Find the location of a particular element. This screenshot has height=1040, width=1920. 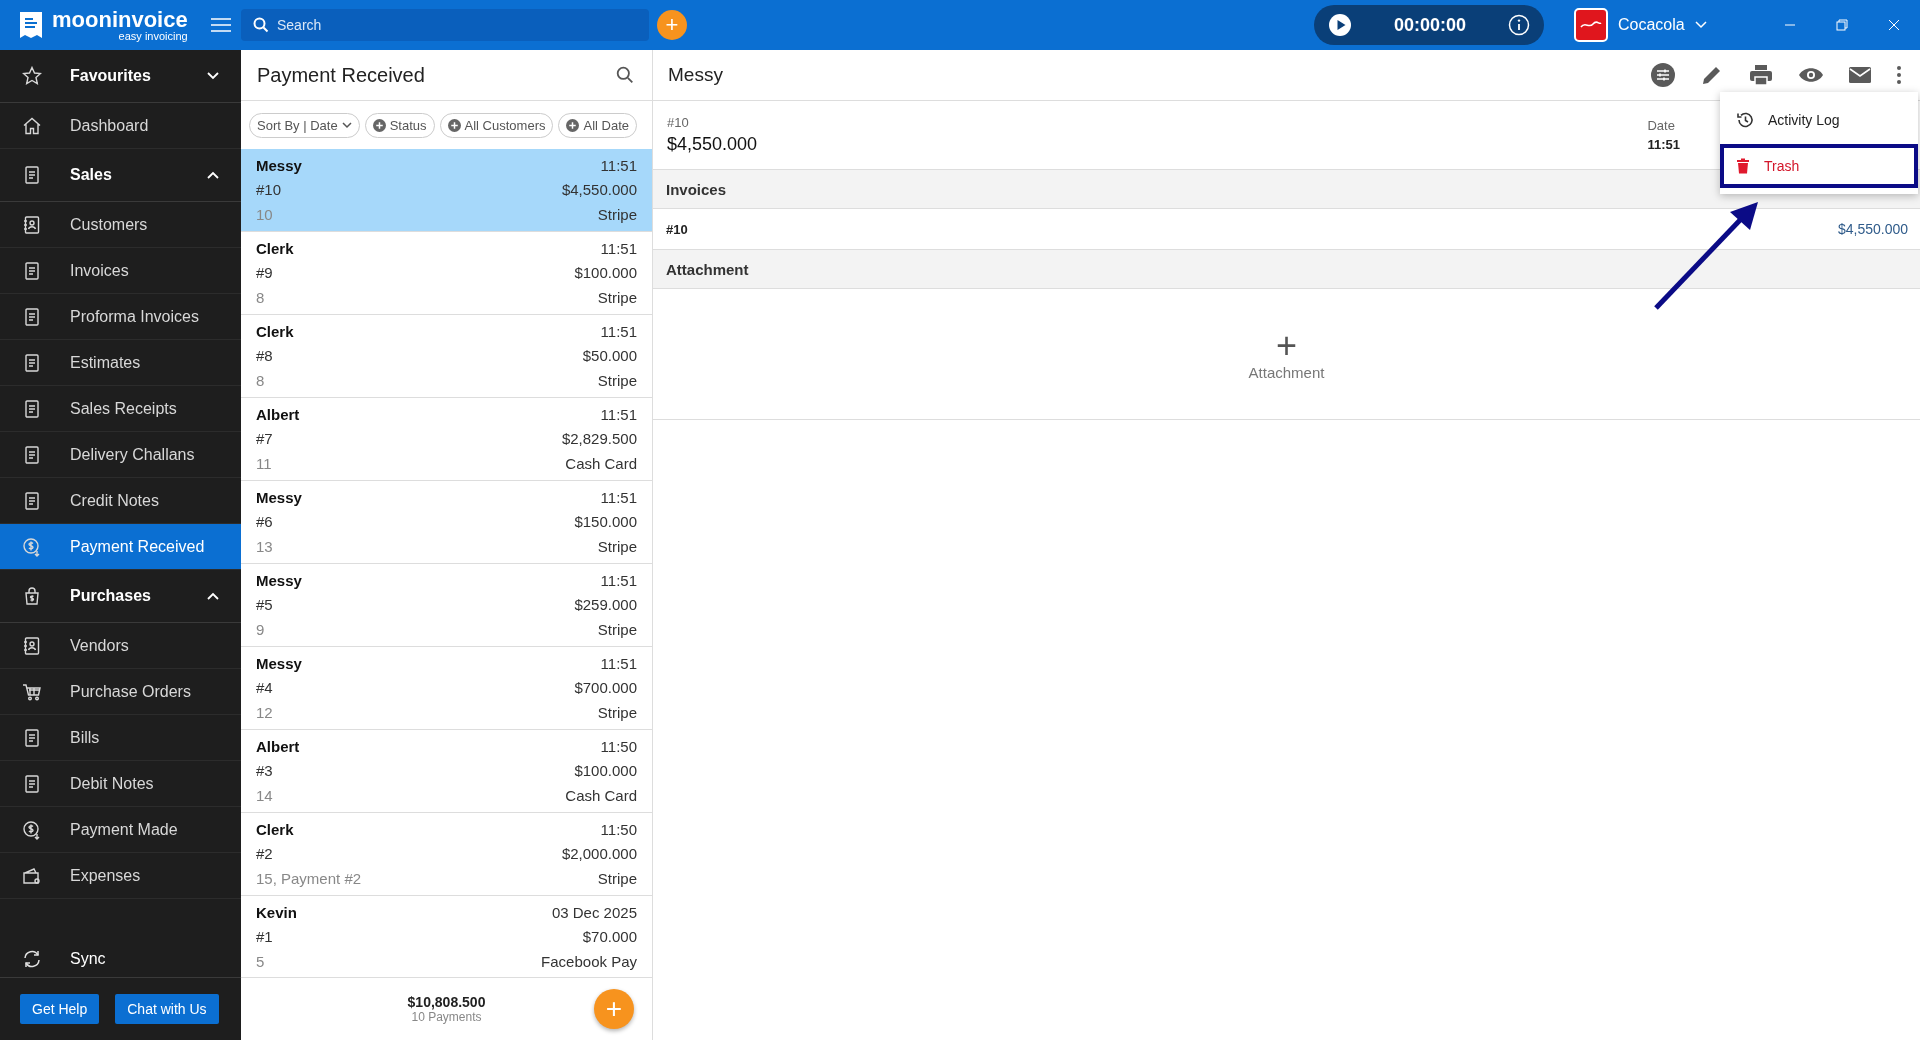

payment-number: #7 is located at coordinates (264, 439).